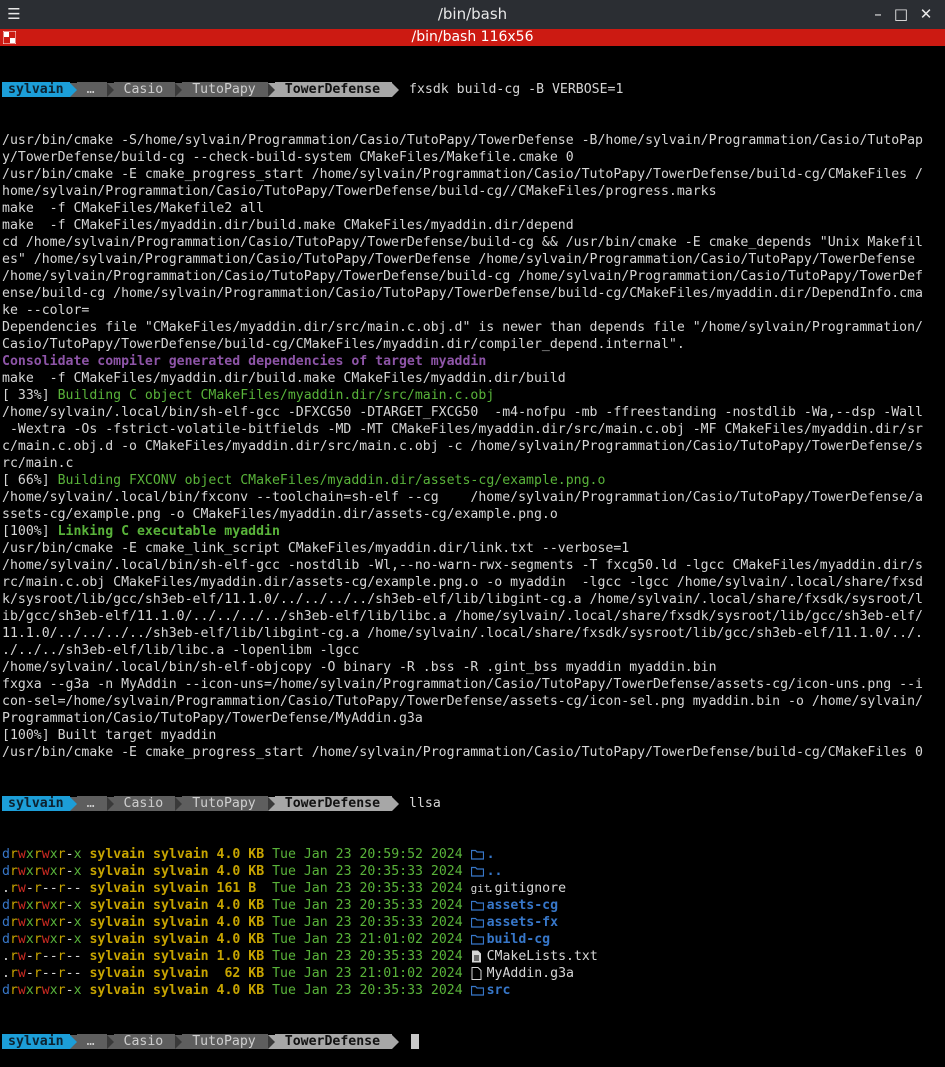 The image size is (945, 1067). I want to click on output-text: Linking C executable myaddin, so click(168, 531).